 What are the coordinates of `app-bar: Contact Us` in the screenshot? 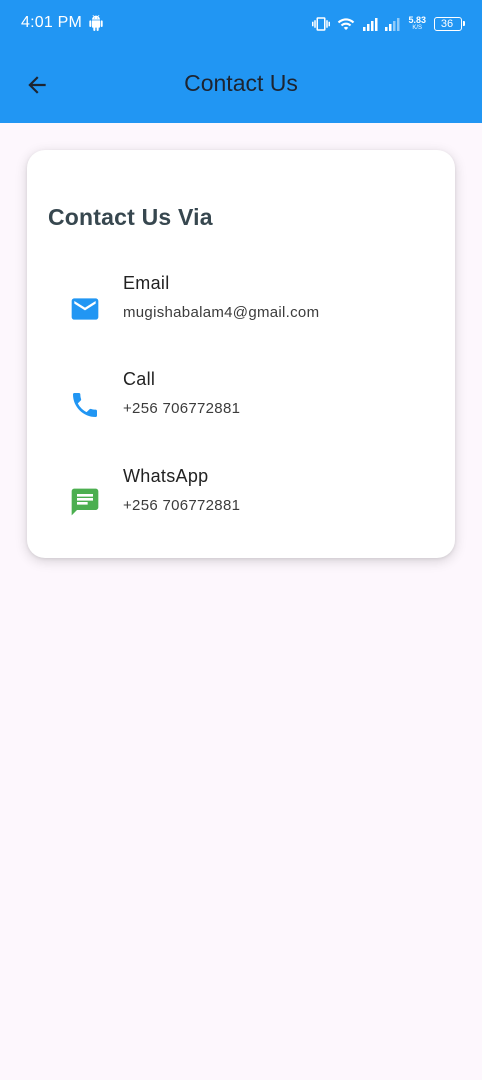 It's located at (241, 85).